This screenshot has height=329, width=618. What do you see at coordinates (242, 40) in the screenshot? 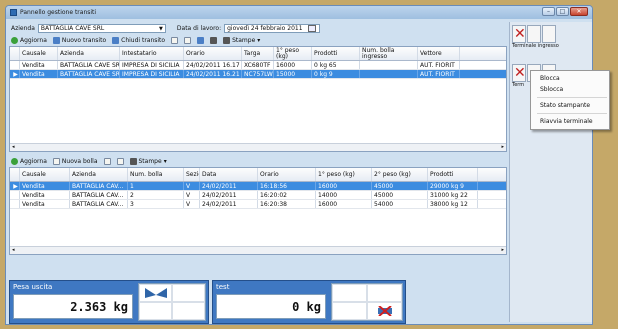
I see `stampe-button: Stampe ▾` at bounding box center [242, 40].